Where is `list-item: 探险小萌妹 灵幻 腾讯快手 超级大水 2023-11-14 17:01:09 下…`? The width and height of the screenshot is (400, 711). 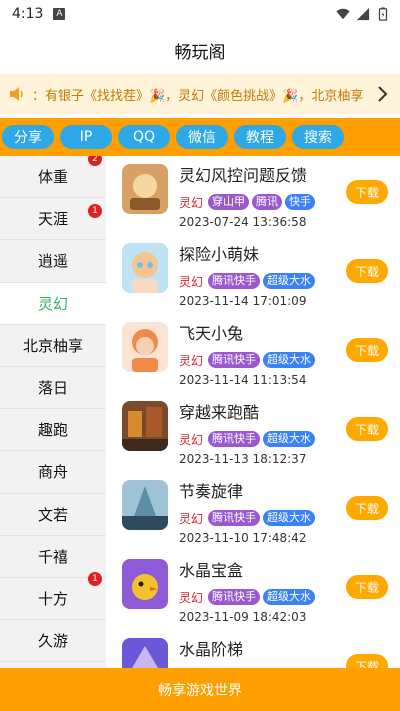 list-item: 探险小萌妹 灵幻 腾讯快手 超级大水 2023-11-14 17:01:09 下… is located at coordinates (253, 274).